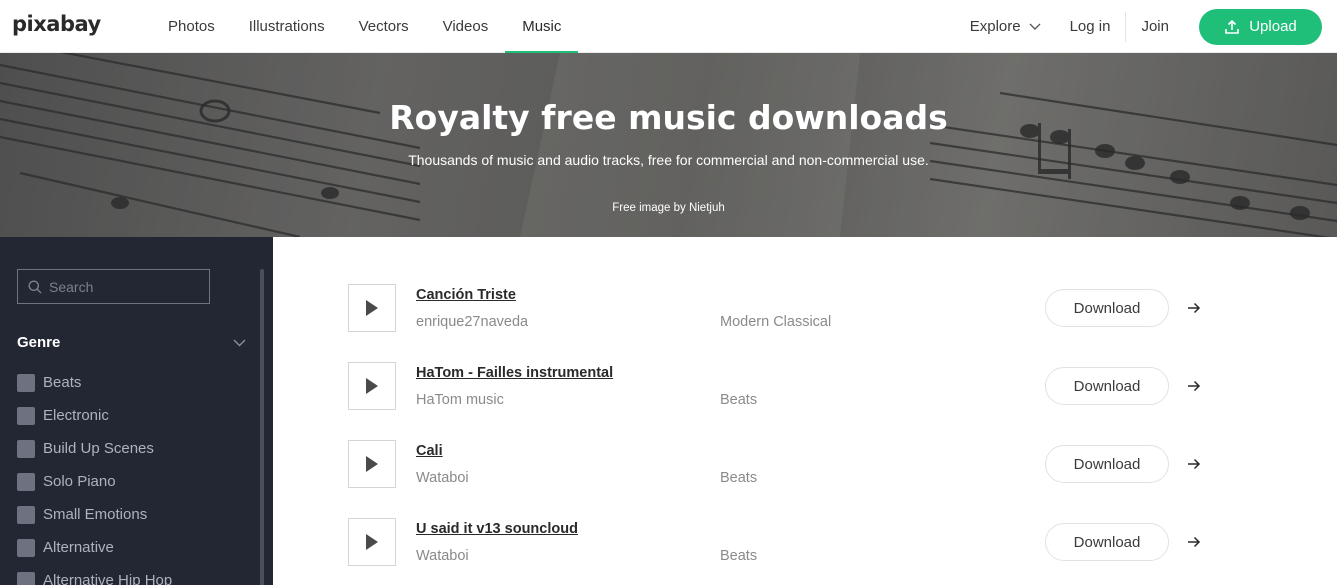 This screenshot has height=585, width=1337. I want to click on track-genre: Modern Classical, so click(775, 322).